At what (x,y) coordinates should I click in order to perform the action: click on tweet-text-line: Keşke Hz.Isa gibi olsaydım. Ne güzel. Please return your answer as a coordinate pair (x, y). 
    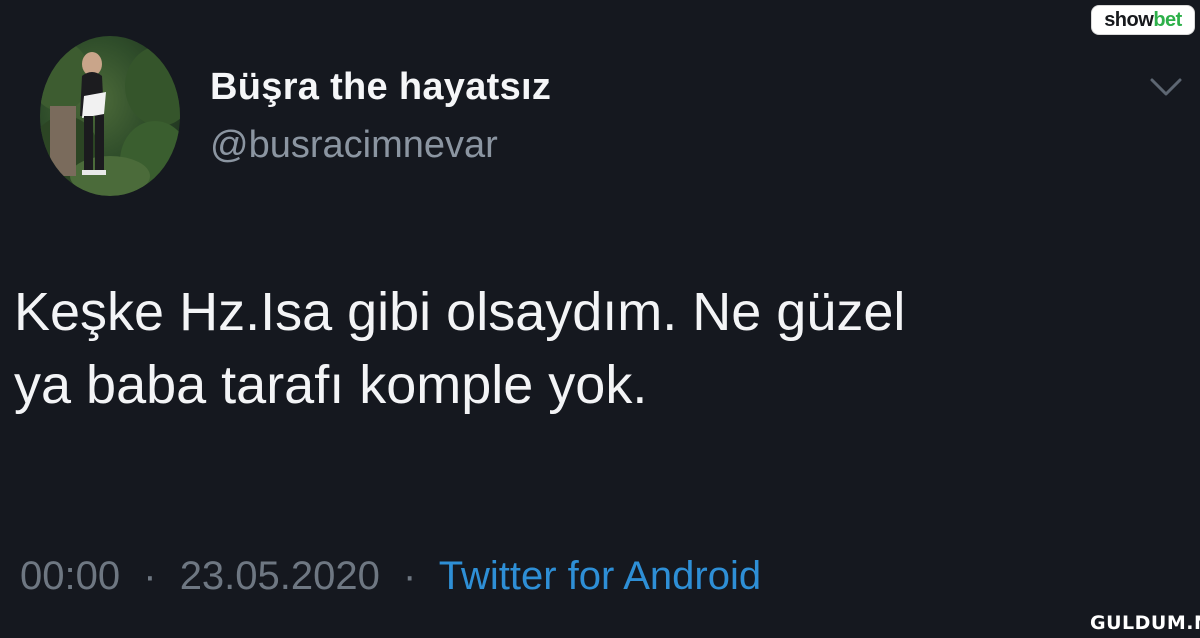
    Looking at the image, I should click on (460, 312).